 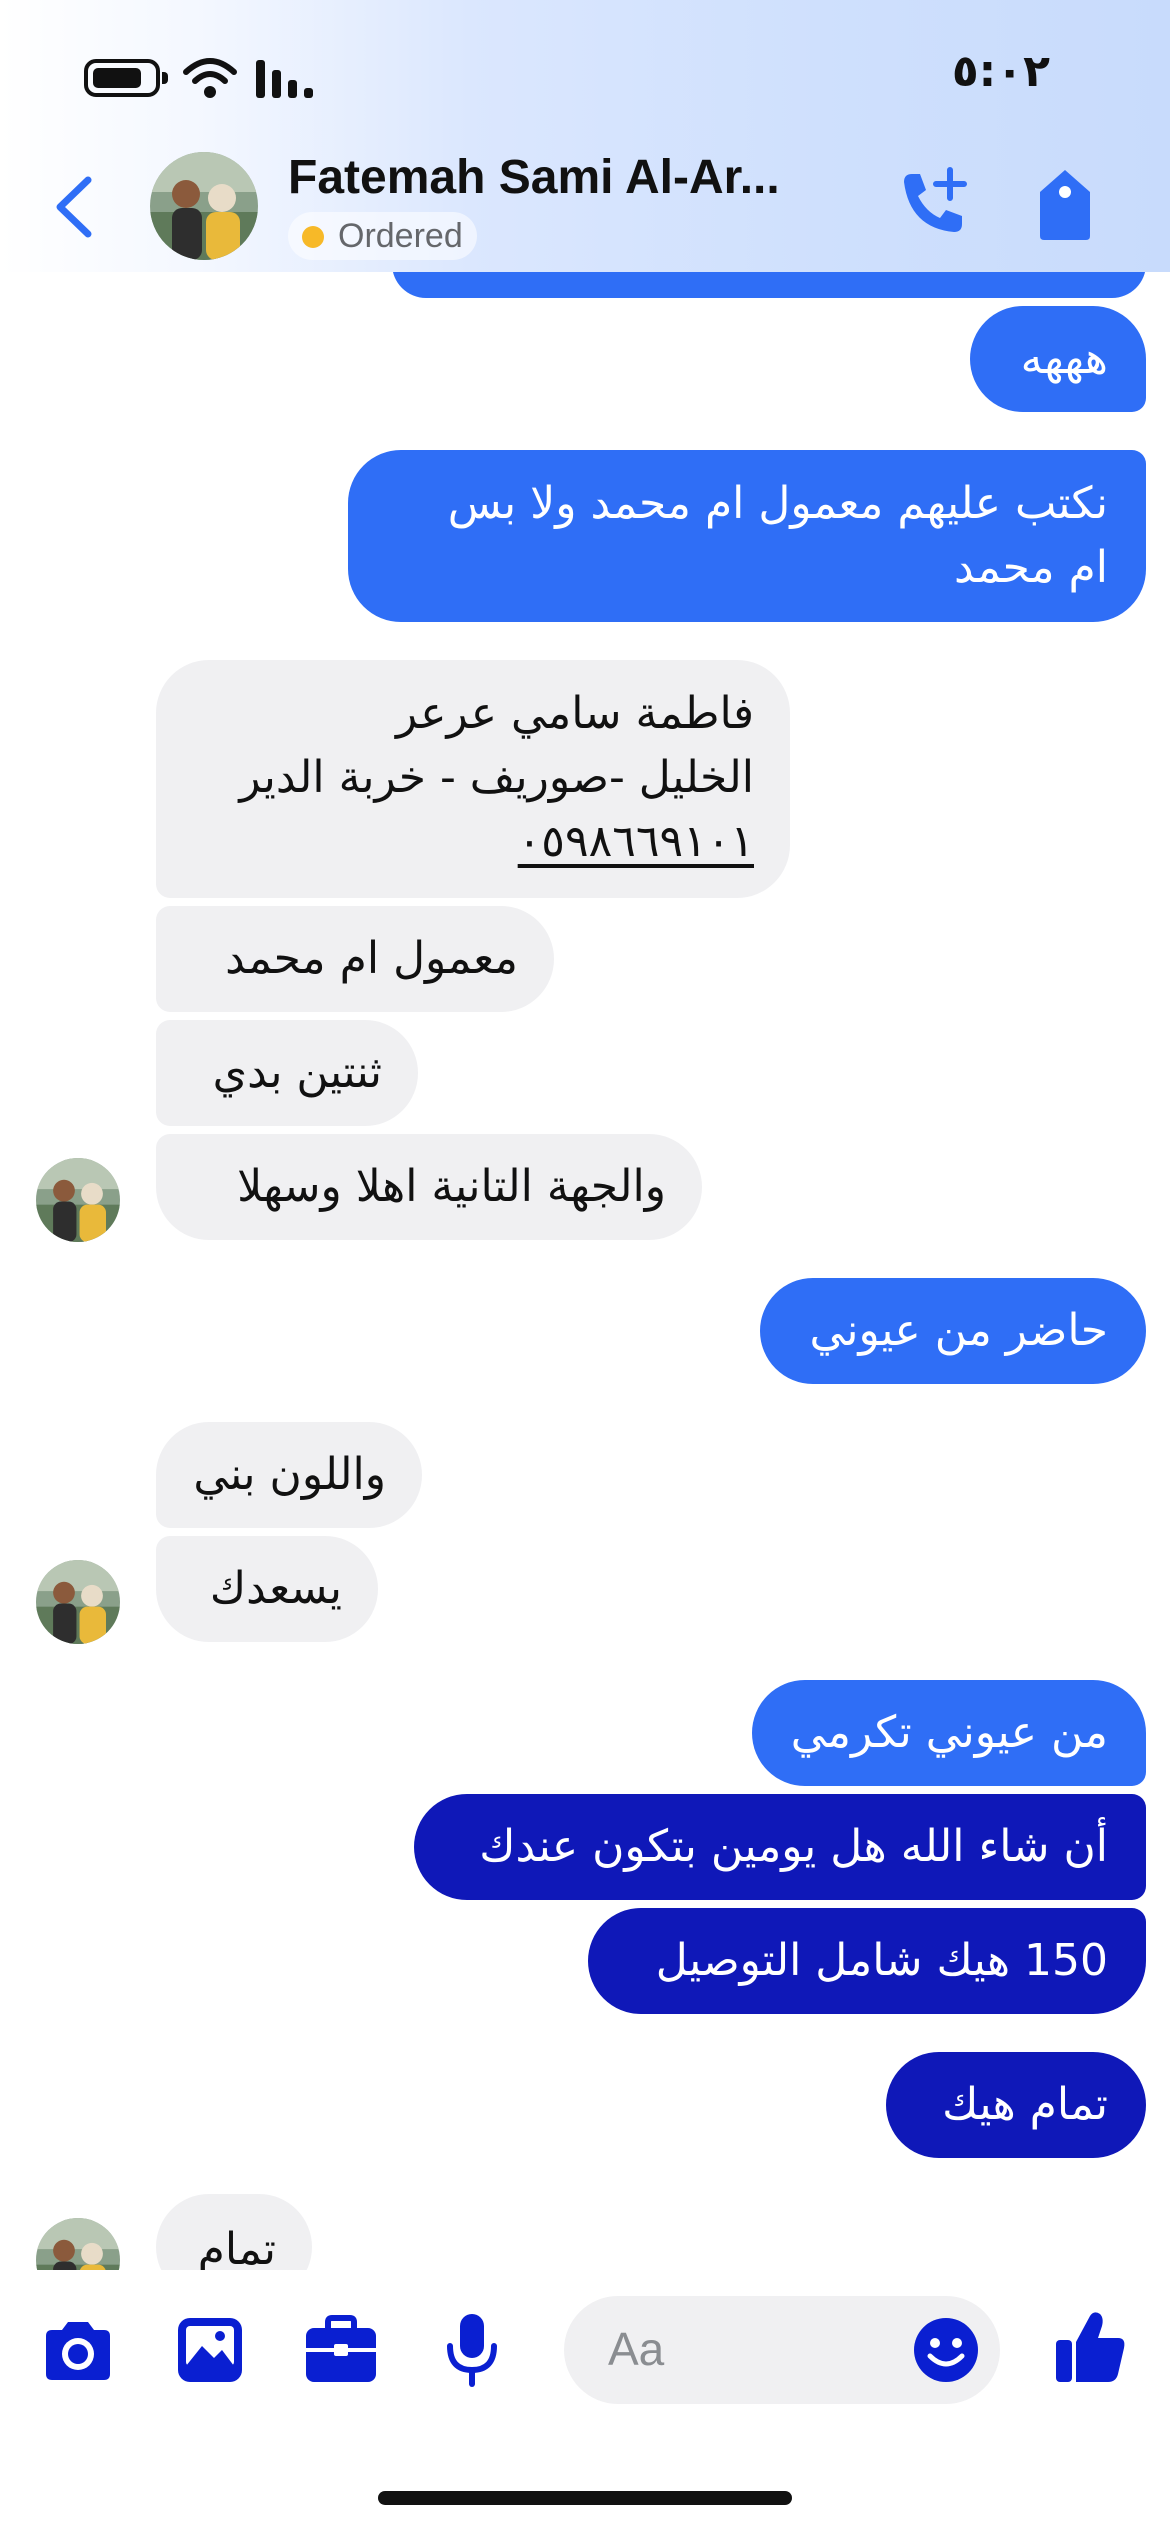 I want to click on battery-icon, so click(x=126, y=78).